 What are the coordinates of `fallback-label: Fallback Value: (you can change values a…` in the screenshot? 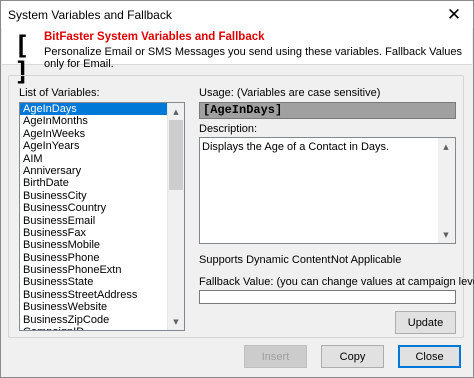 It's located at (336, 282).